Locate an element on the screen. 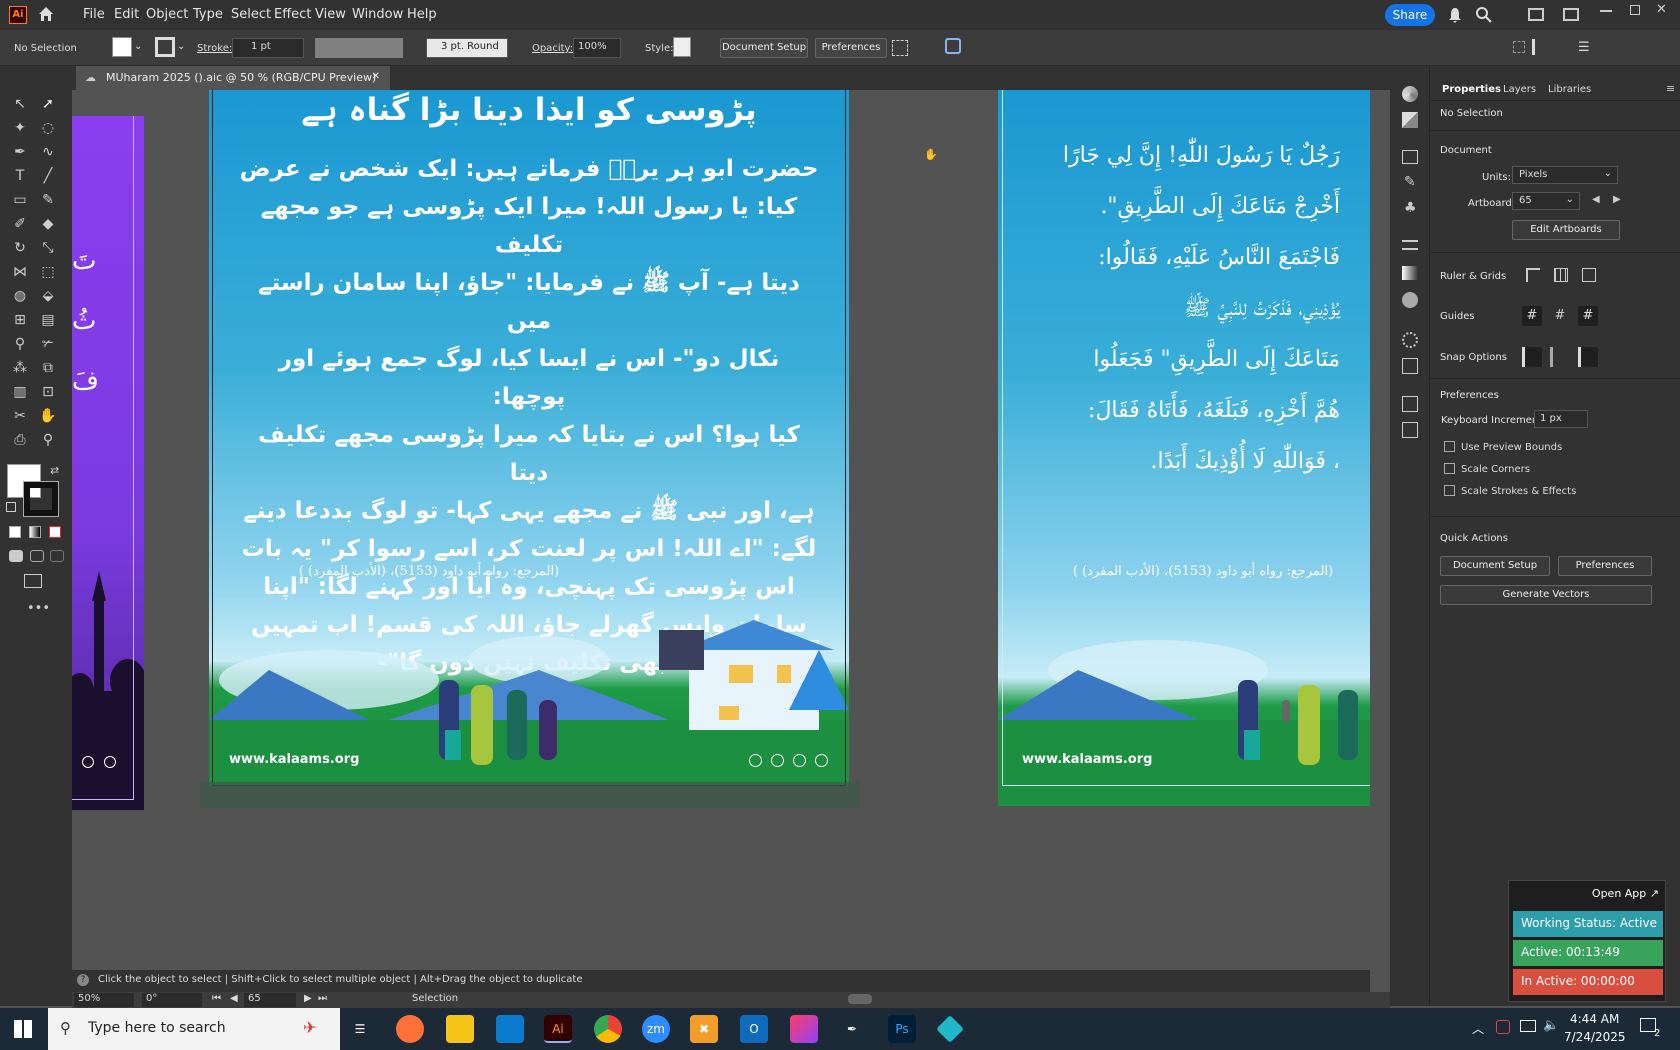 The height and width of the screenshot is (1050, 1680). selection-tool-icon: ↖ is located at coordinates (20, 104).